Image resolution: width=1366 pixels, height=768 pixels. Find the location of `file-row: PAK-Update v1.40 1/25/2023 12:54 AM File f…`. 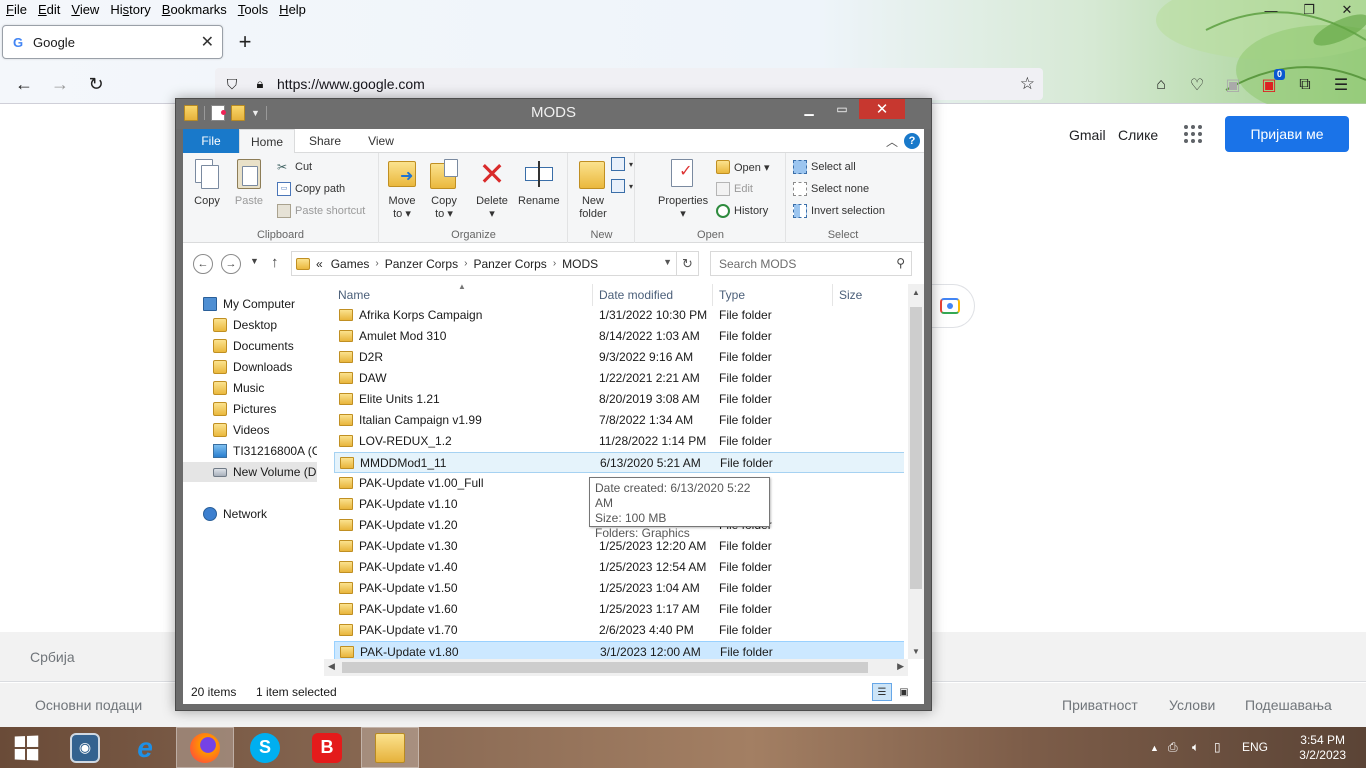

file-row: PAK-Update v1.40 1/25/2023 12:54 AM File f… is located at coordinates (619, 567).